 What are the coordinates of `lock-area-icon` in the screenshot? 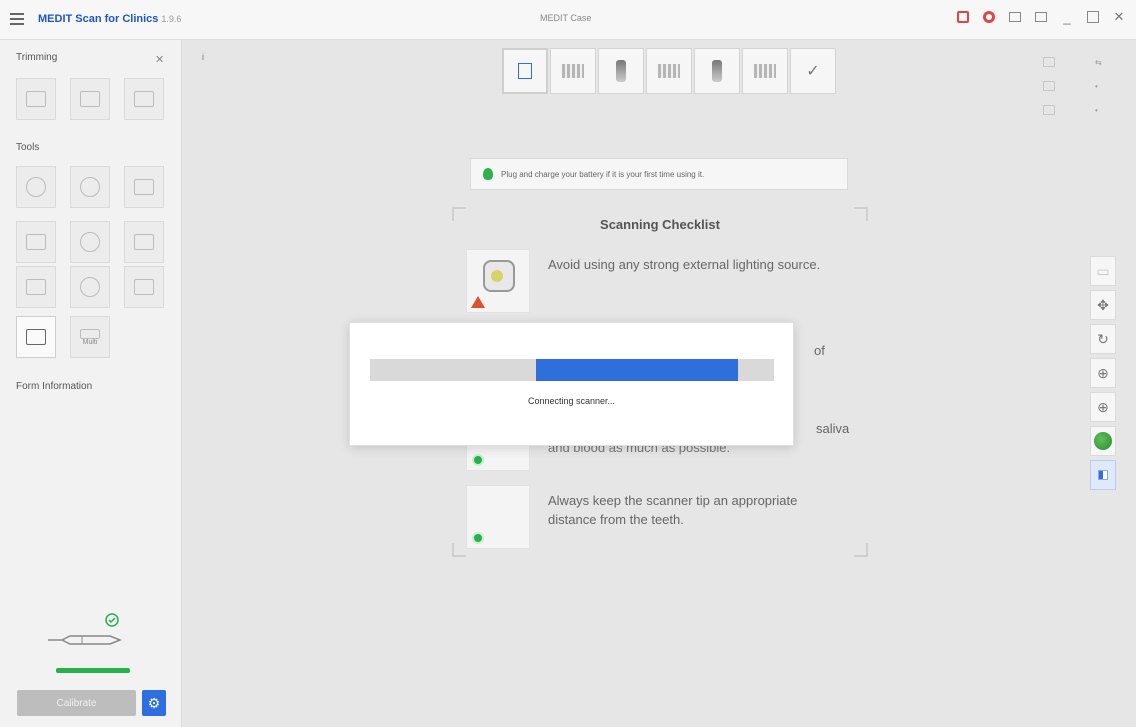 It's located at (36, 187).